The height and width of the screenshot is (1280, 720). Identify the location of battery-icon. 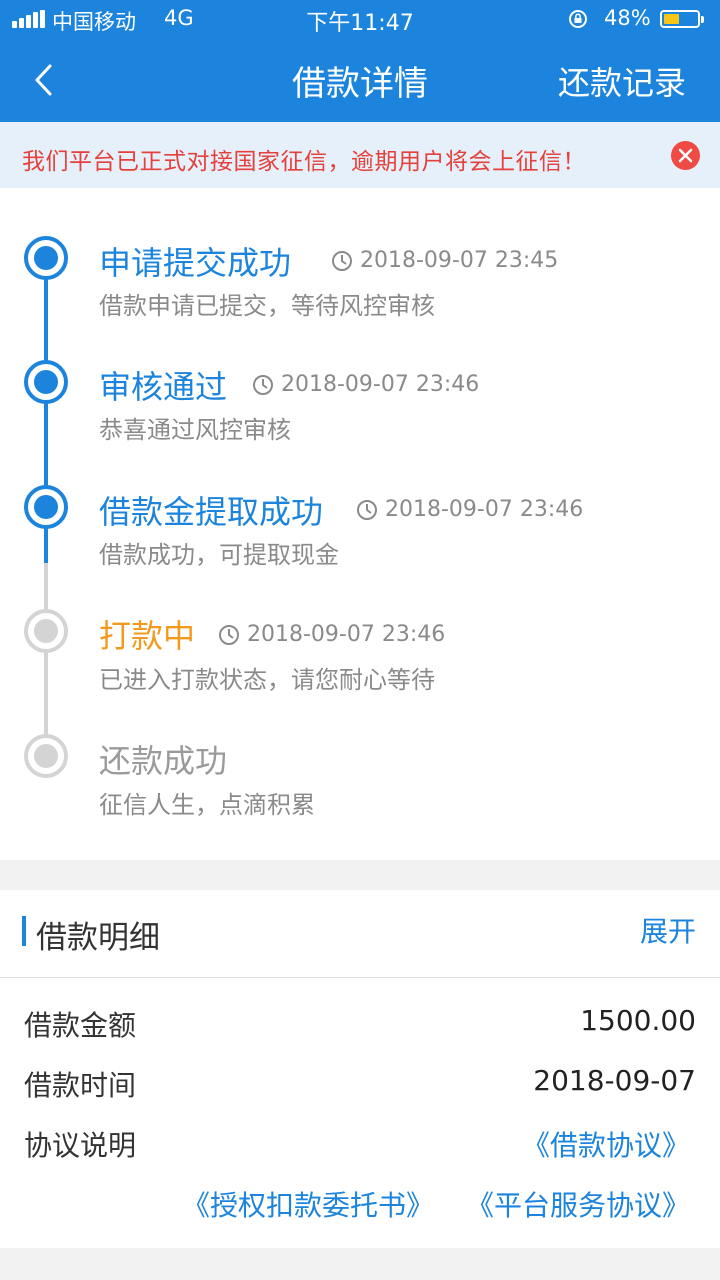
(682, 19).